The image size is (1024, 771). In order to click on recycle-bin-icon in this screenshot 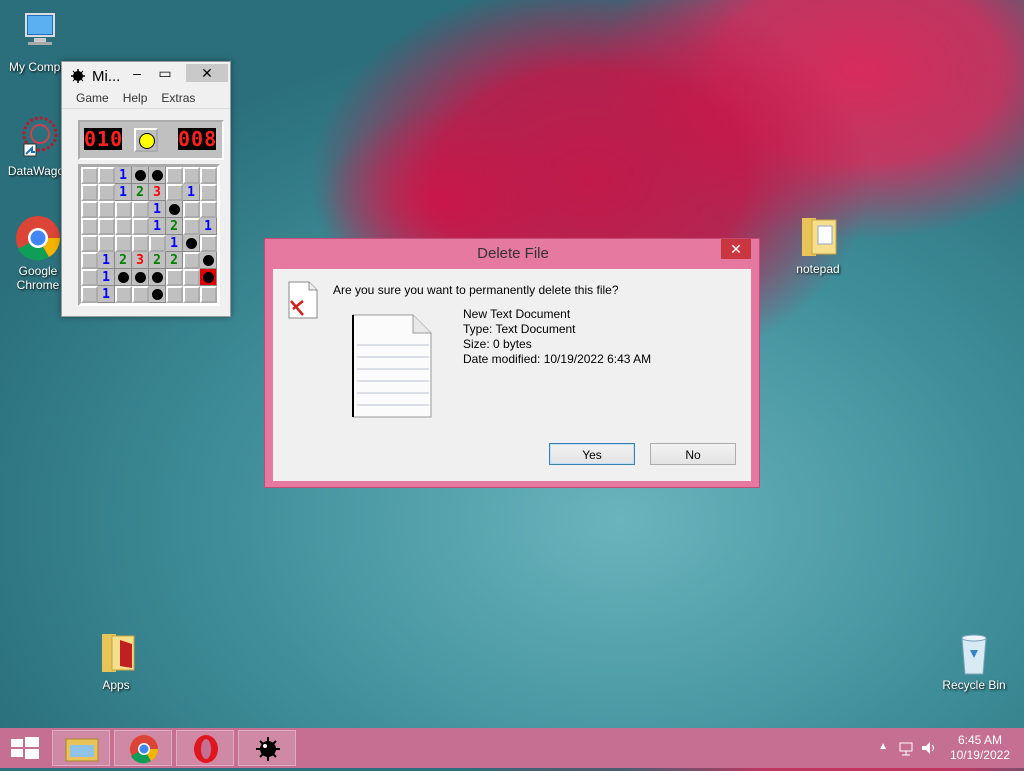, I will do `click(974, 652)`.